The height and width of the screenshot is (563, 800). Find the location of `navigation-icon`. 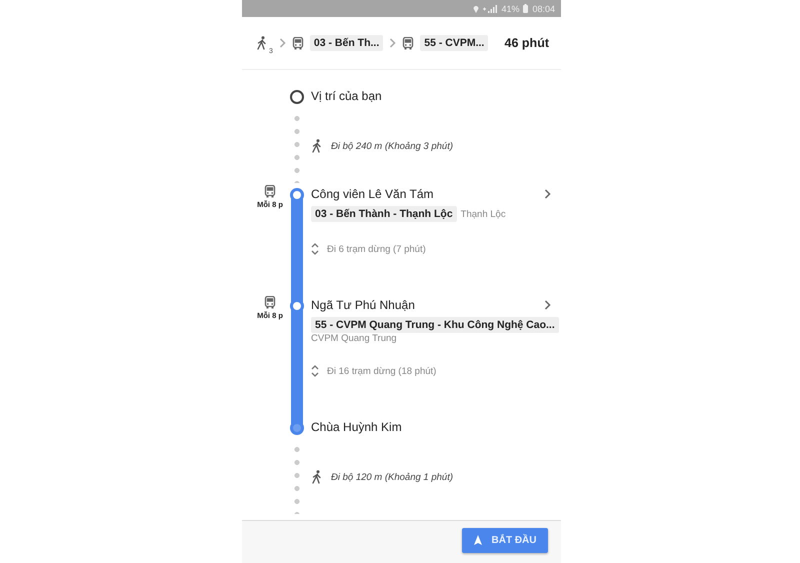

navigation-icon is located at coordinates (478, 540).